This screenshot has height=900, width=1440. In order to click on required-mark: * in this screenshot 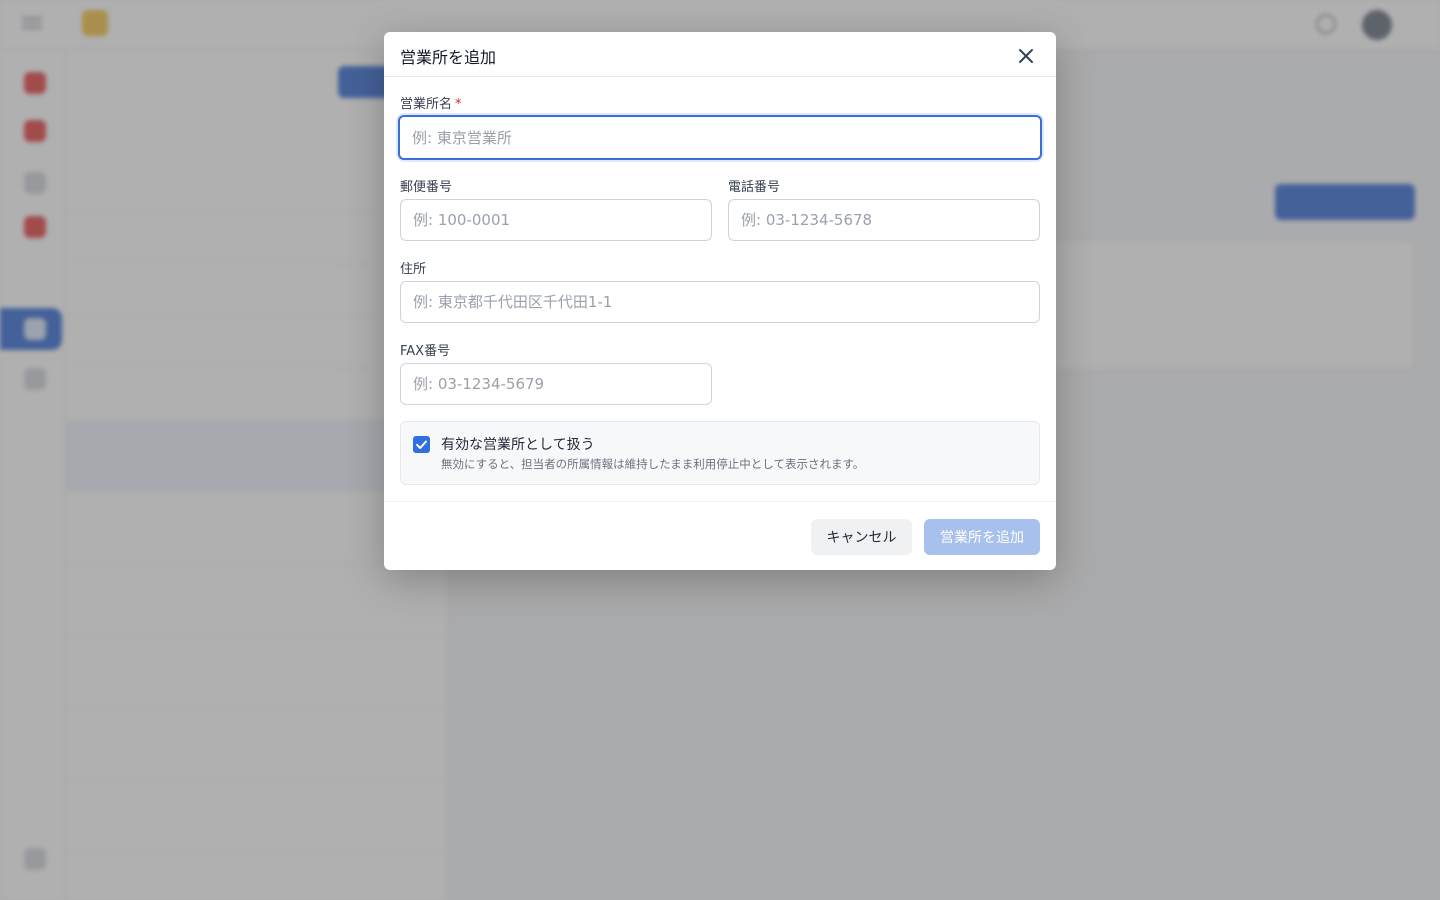, I will do `click(458, 104)`.